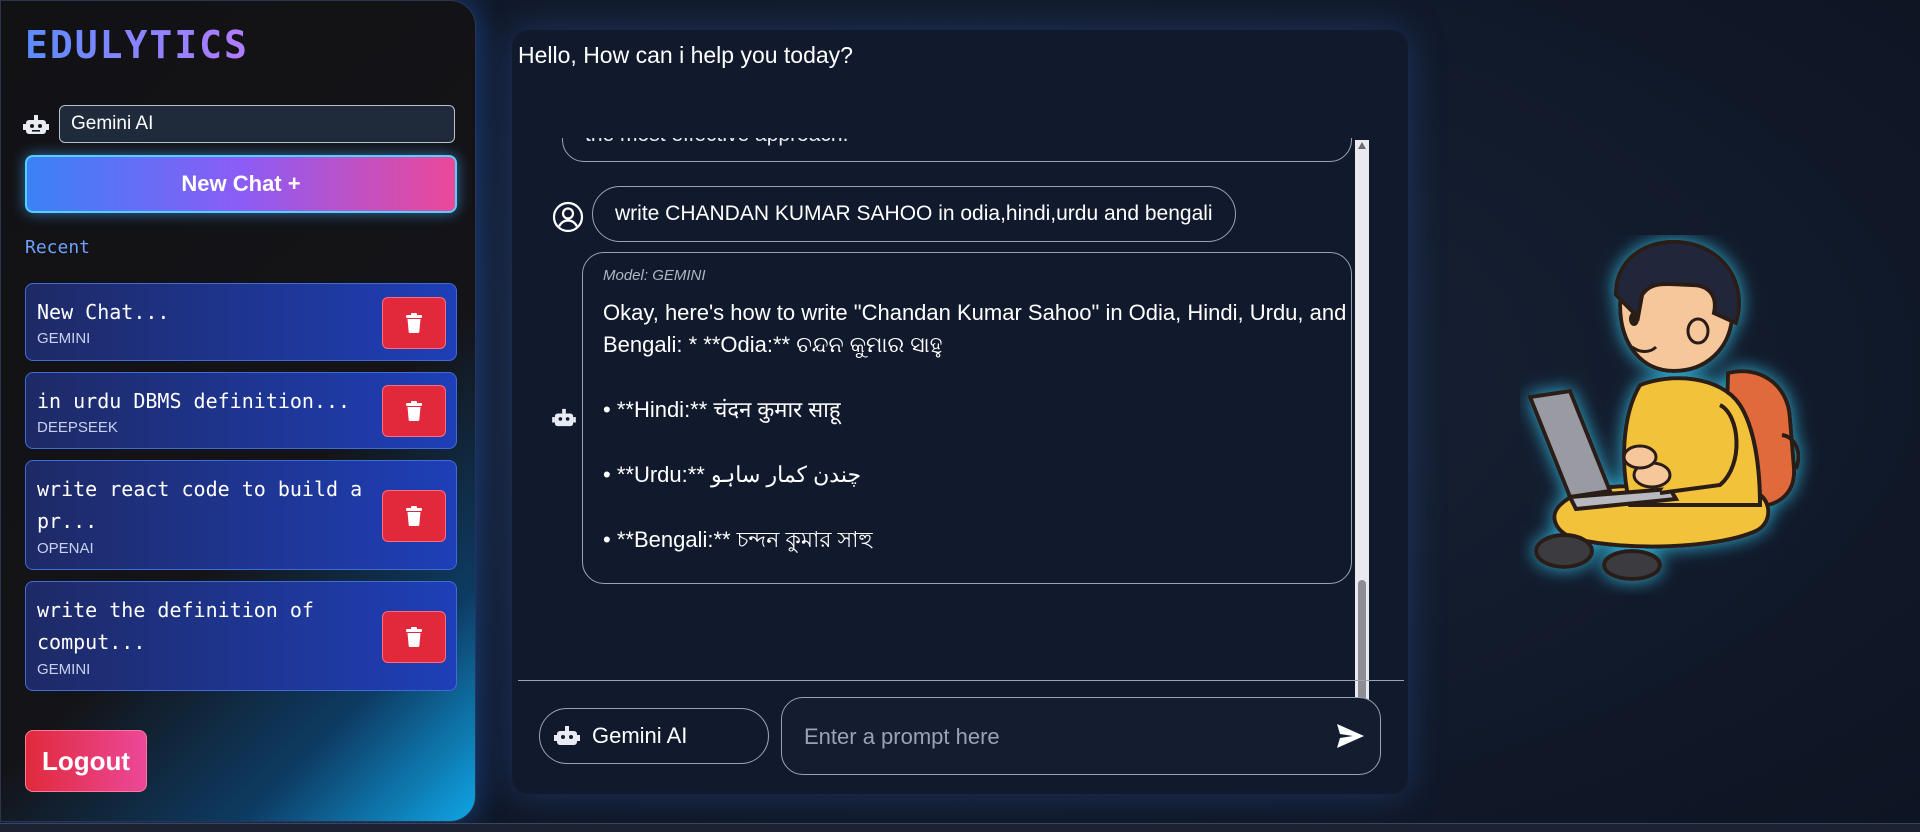  What do you see at coordinates (1362, 432) in the screenshot?
I see `message-scrollbar` at bounding box center [1362, 432].